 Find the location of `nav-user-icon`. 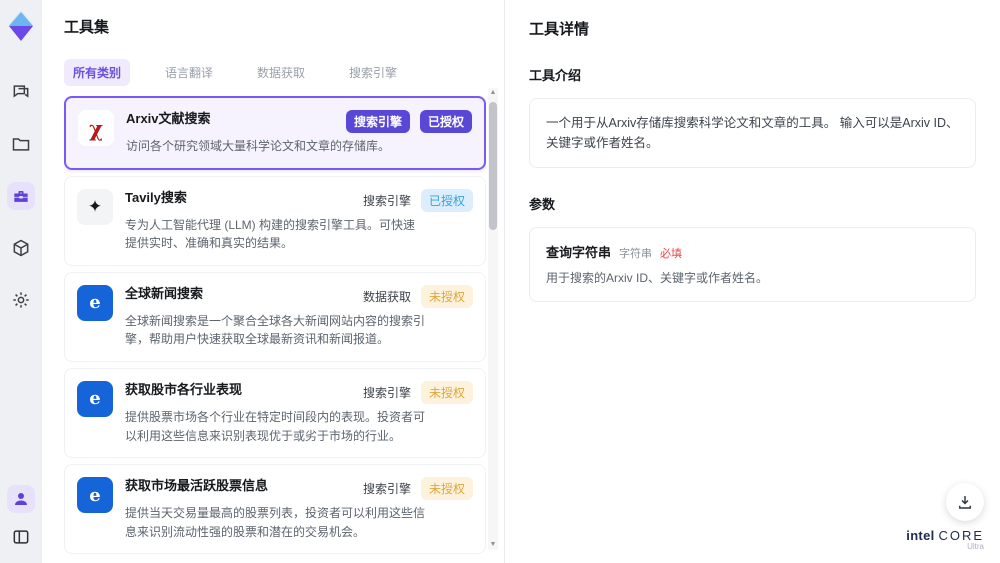

nav-user-icon is located at coordinates (21, 499).